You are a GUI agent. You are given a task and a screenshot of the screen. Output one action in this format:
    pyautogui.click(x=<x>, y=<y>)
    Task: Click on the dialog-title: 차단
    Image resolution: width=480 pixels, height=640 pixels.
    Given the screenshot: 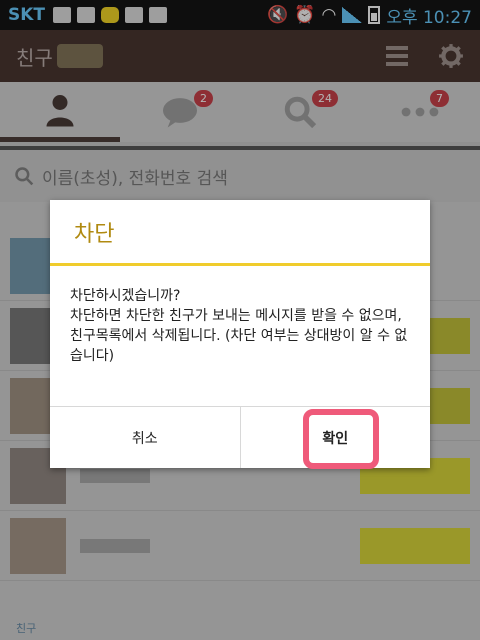 What is the action you would take?
    pyautogui.click(x=240, y=233)
    